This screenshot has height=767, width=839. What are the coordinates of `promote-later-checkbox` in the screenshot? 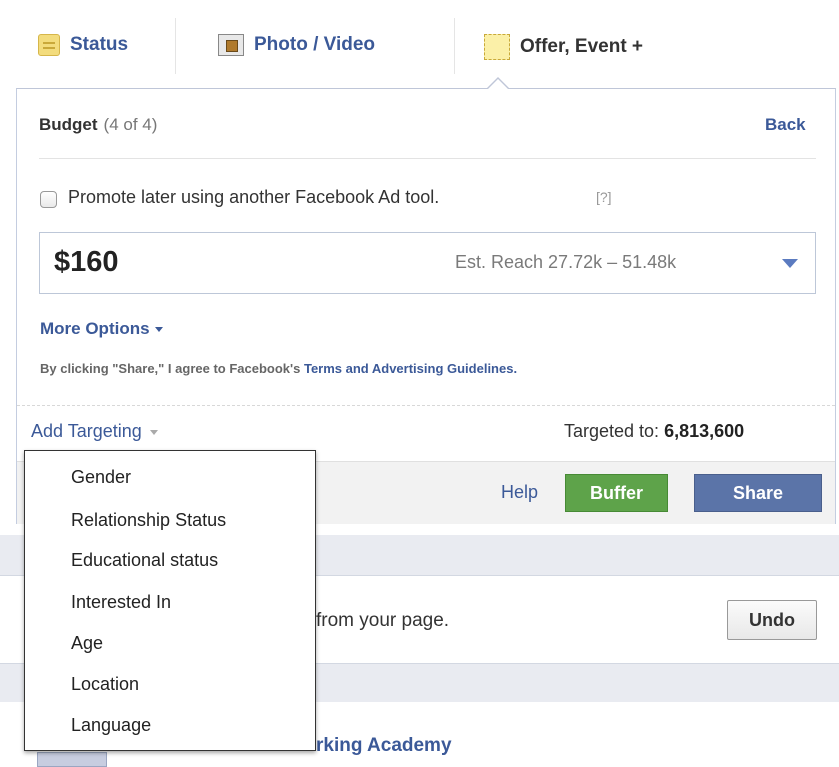 It's located at (48, 199).